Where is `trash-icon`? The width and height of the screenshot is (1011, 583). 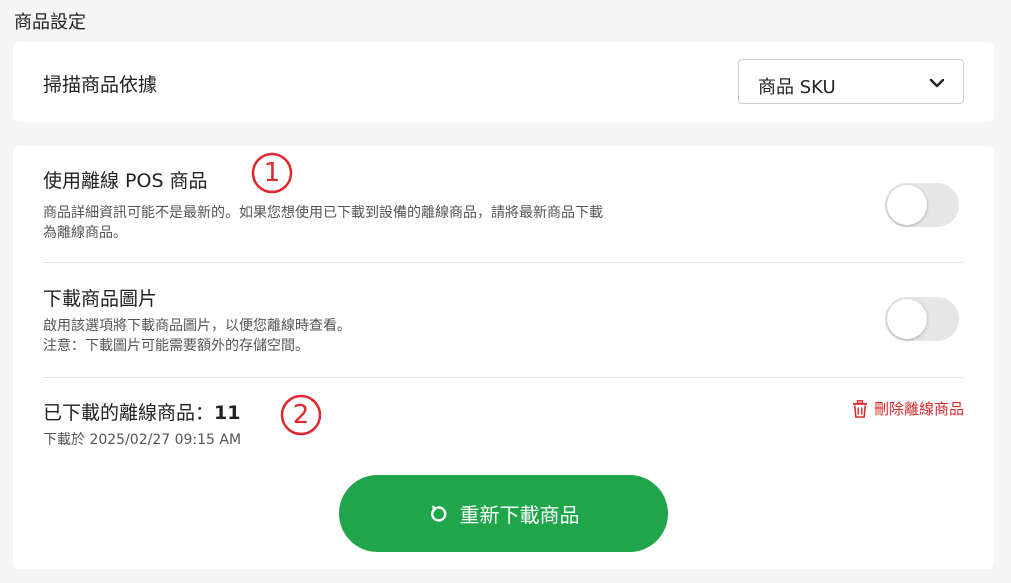
trash-icon is located at coordinates (859, 408).